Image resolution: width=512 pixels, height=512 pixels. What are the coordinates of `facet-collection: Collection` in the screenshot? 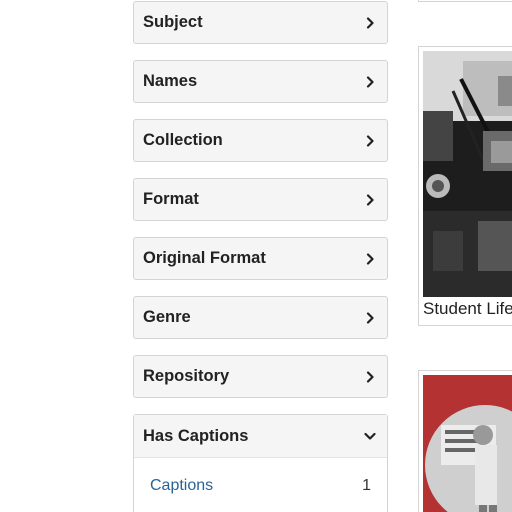 It's located at (260, 140).